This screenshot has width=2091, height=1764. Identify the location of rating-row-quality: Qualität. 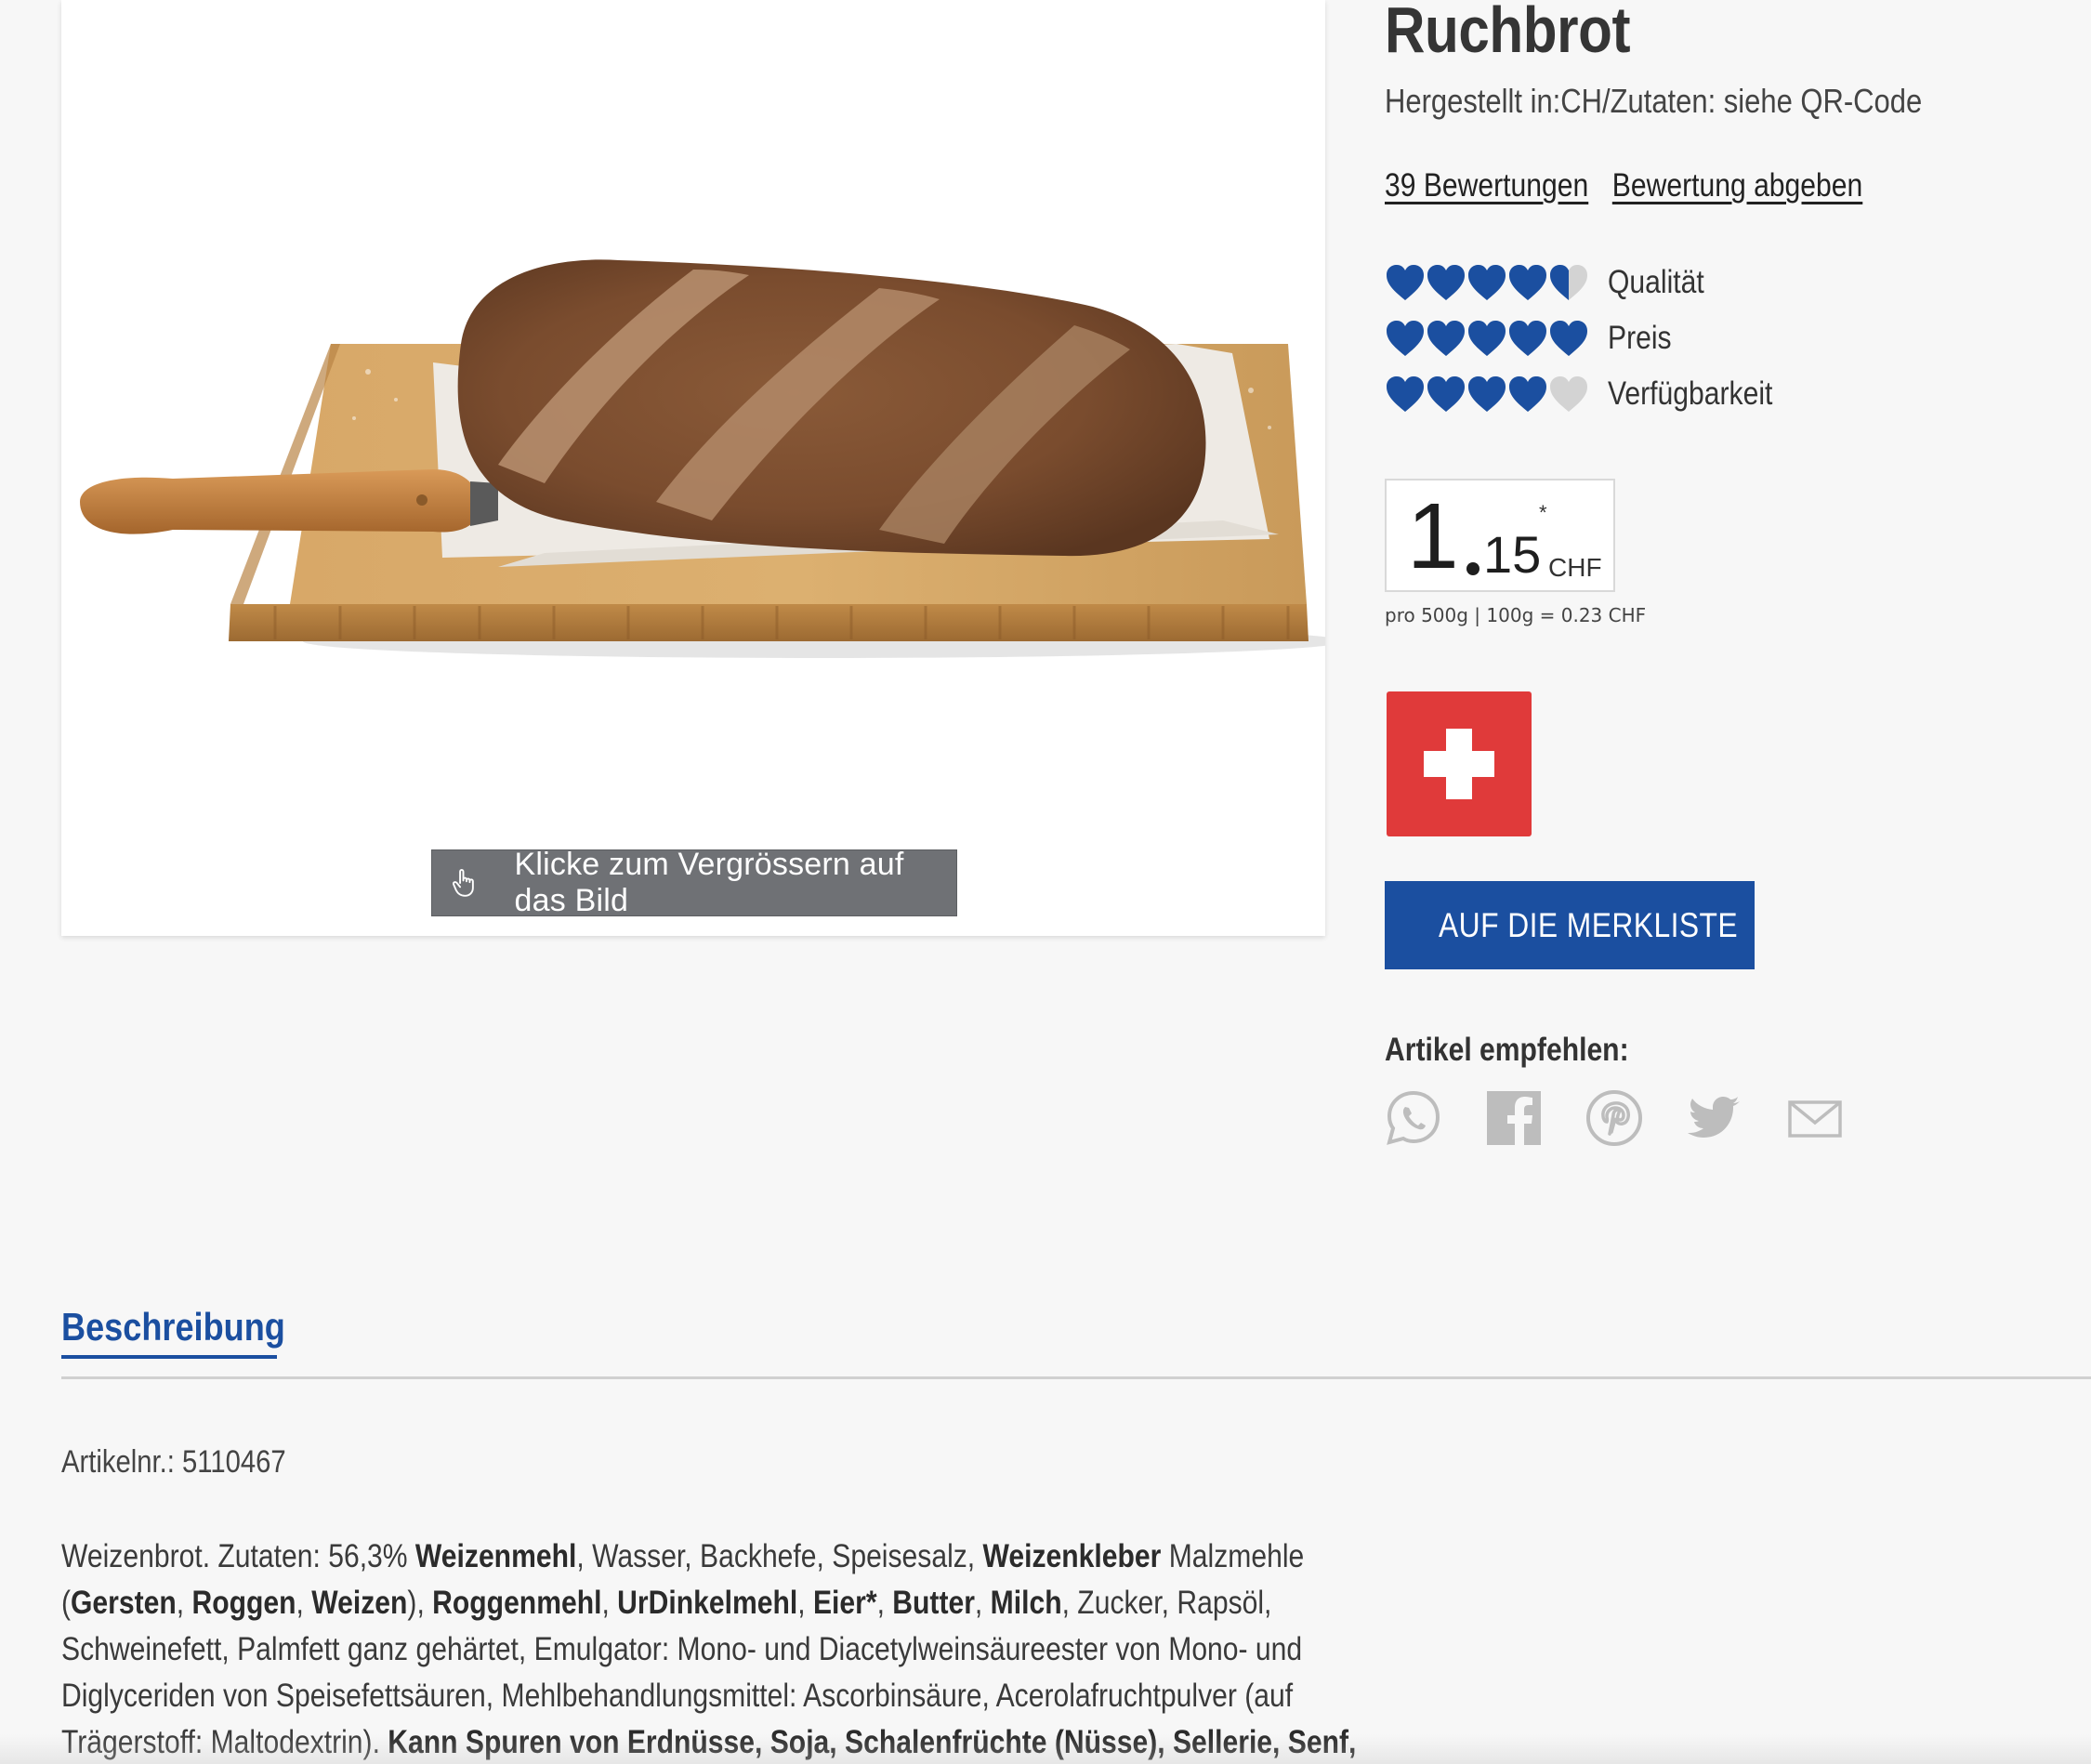
(1592, 282).